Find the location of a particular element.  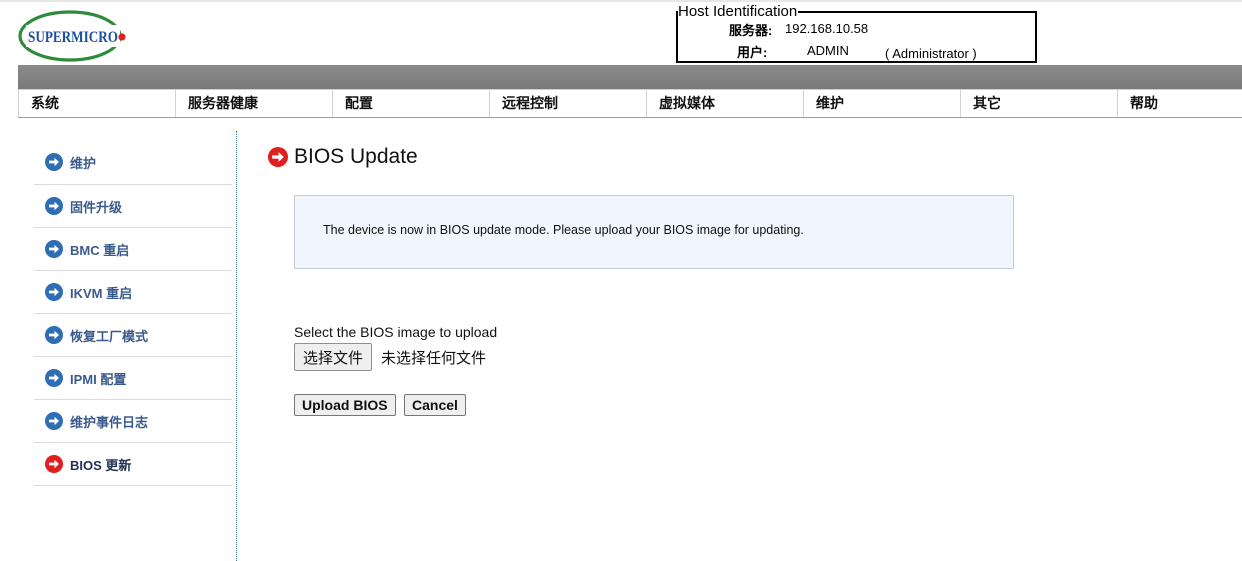

upload-bios-button: Upload BIOS is located at coordinates (345, 405).